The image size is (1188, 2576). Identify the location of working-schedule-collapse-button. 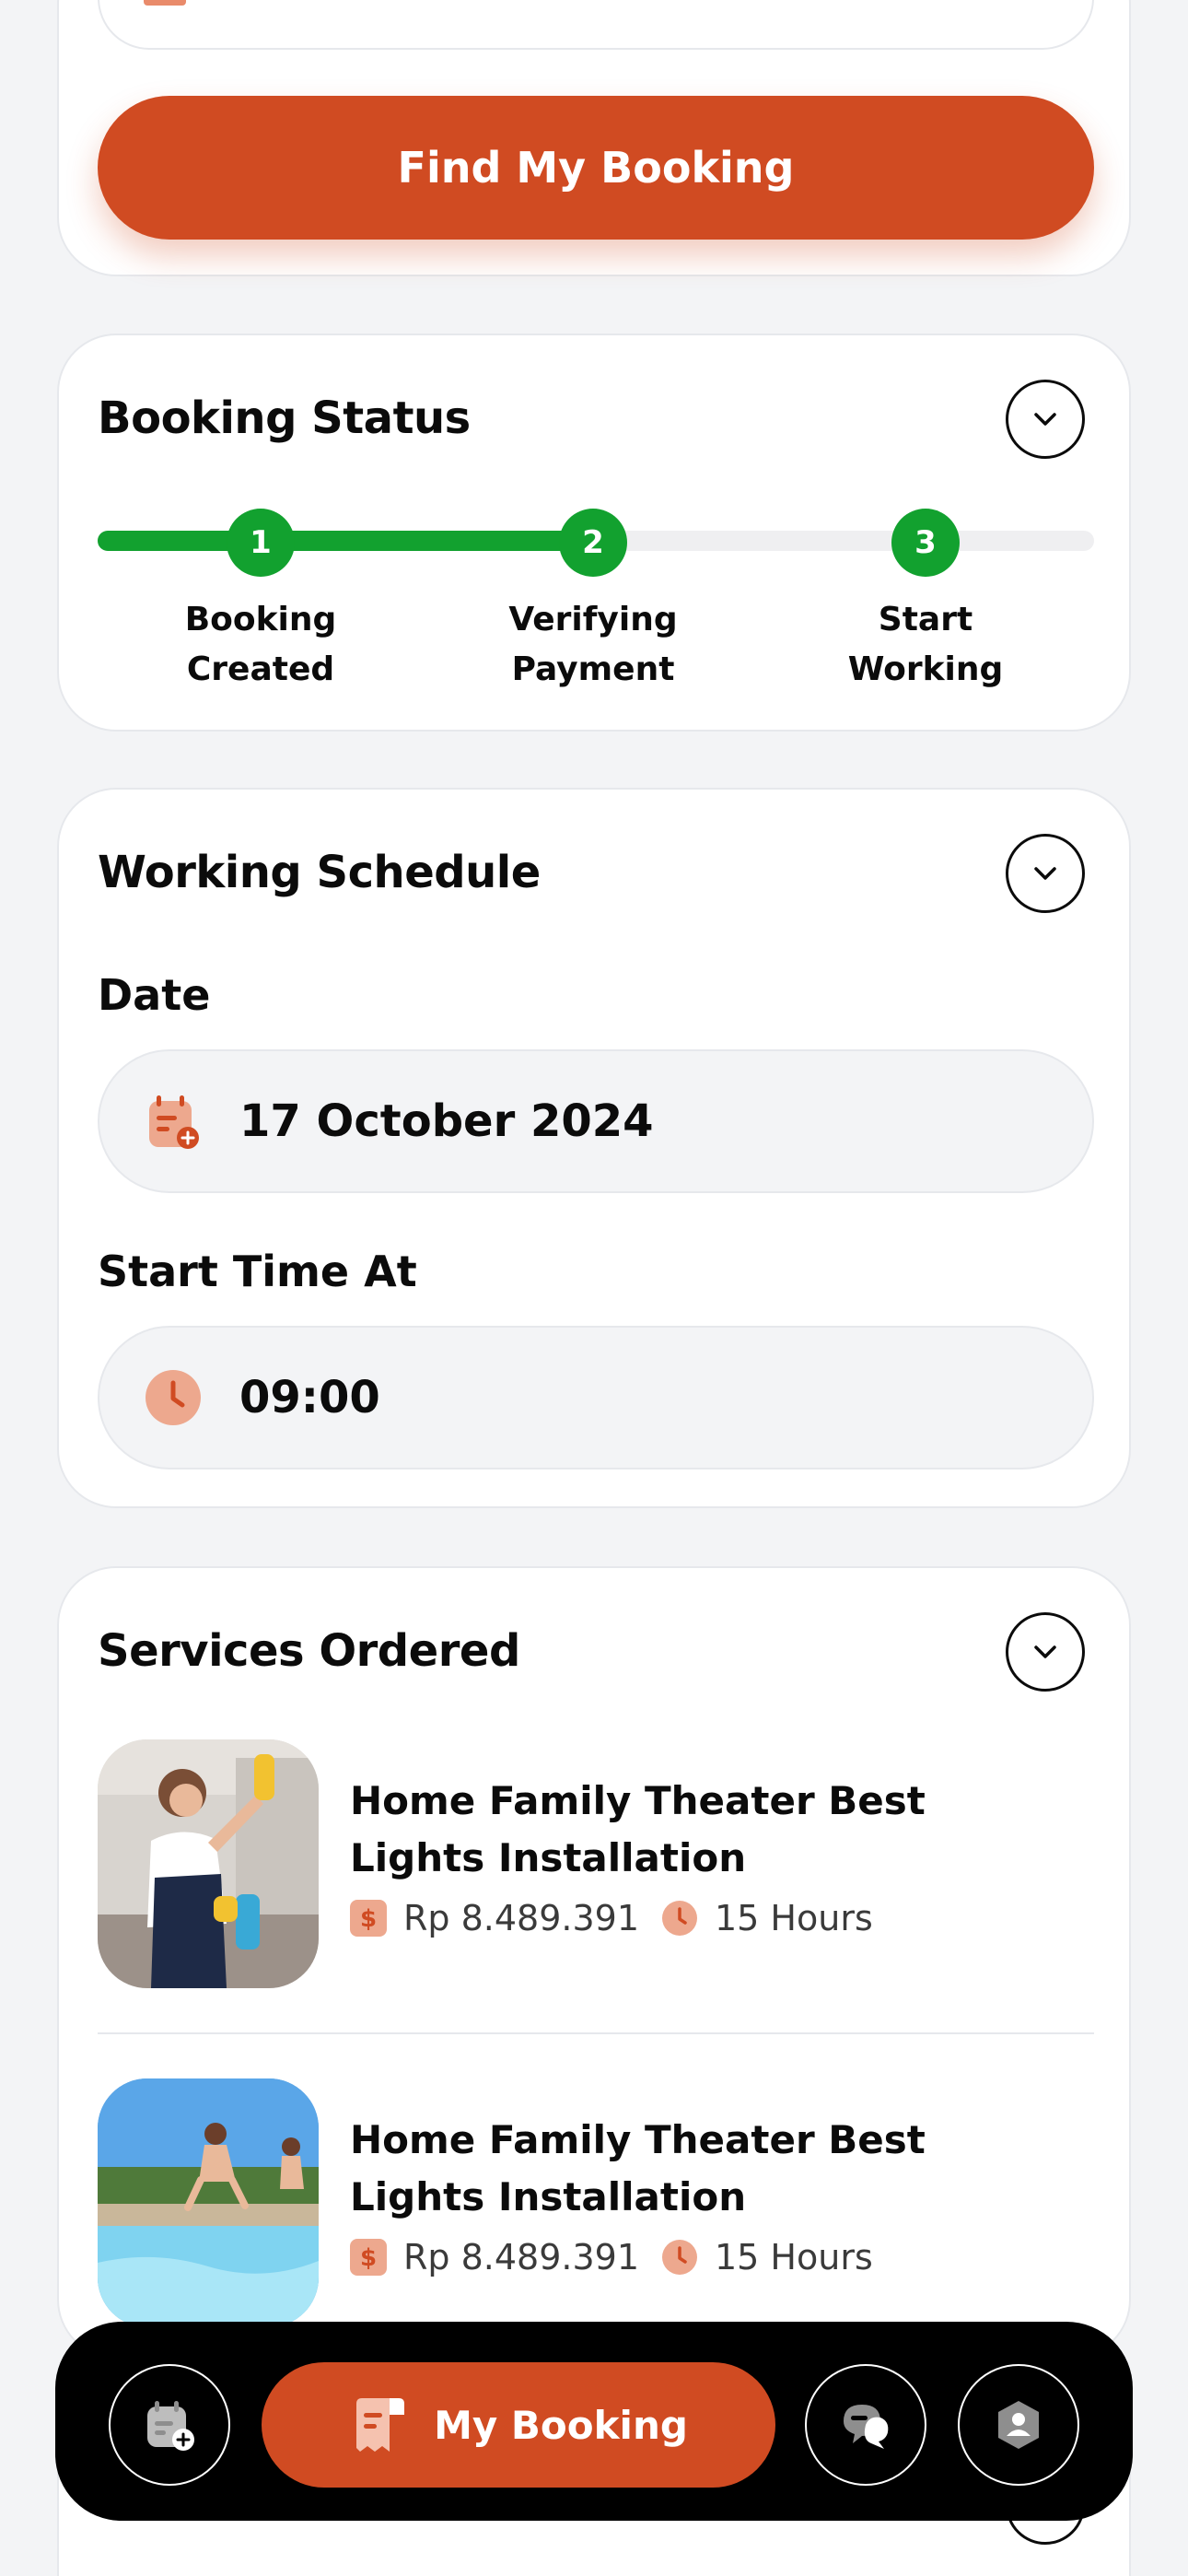
(1045, 873).